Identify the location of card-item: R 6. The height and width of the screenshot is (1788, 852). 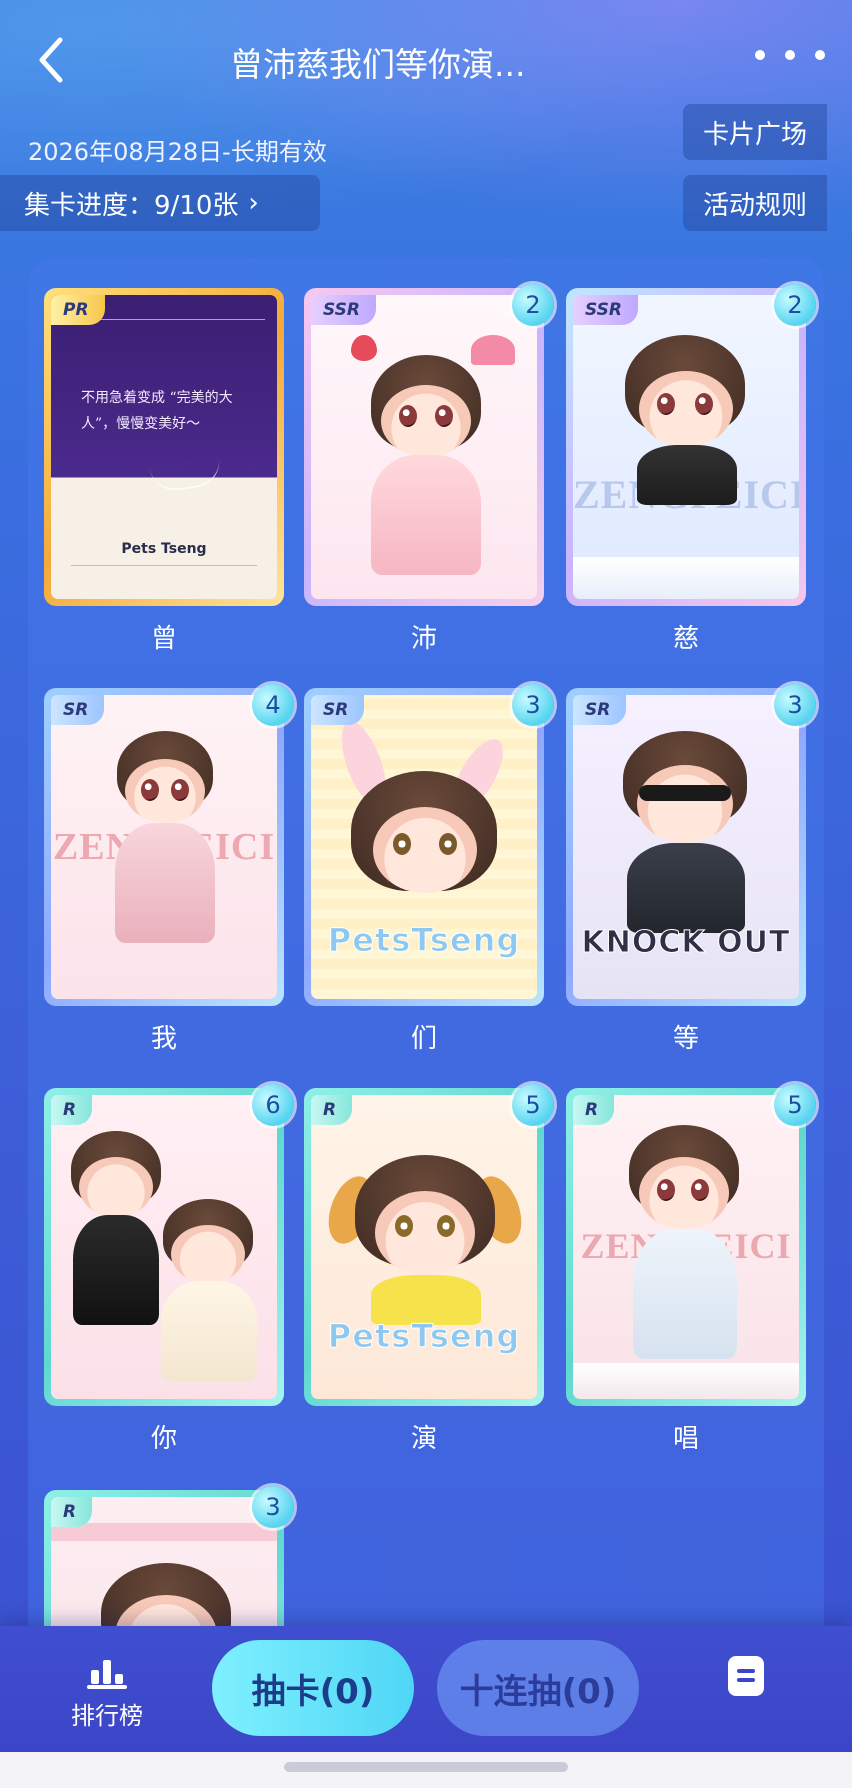
(169, 1245).